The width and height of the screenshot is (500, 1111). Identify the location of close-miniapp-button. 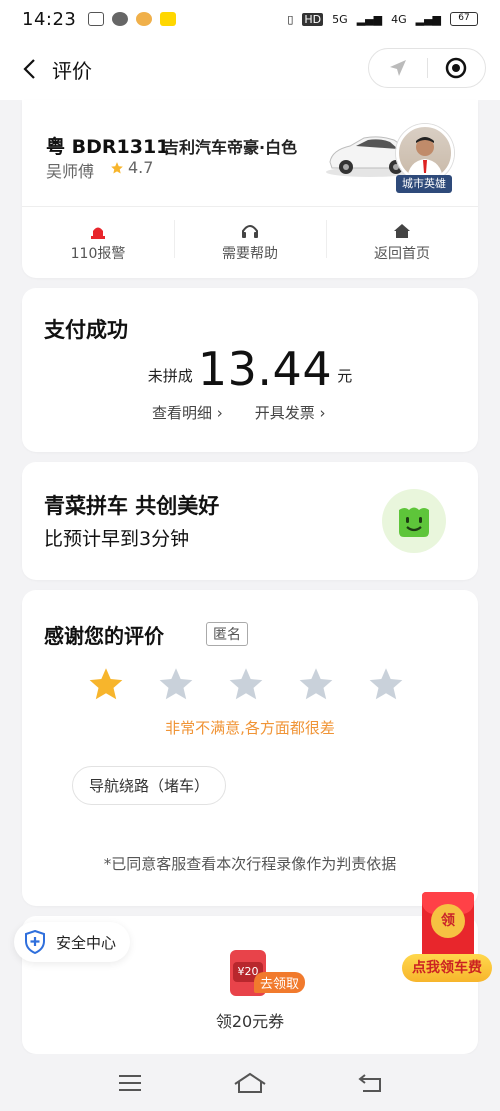
(456, 68).